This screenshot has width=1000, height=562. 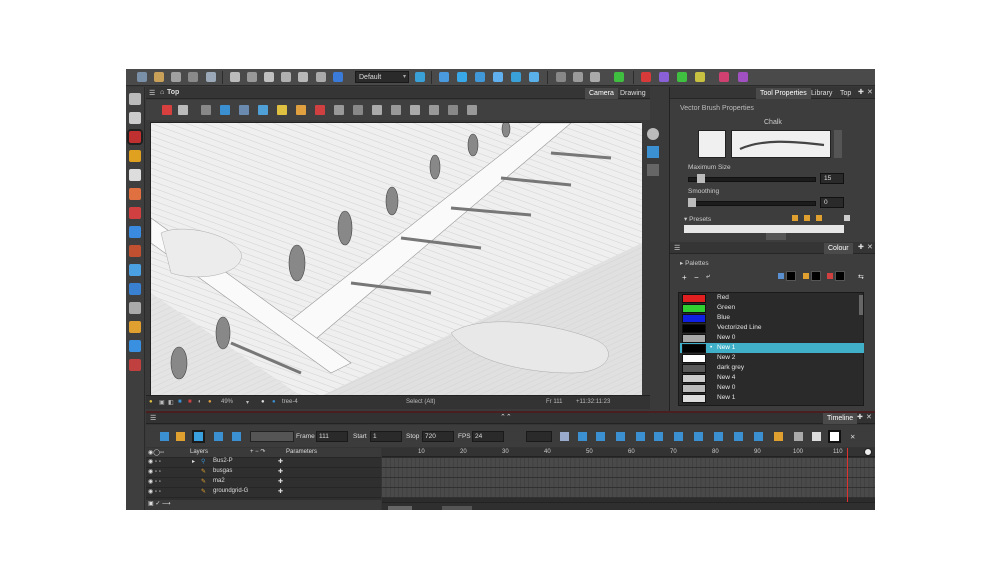 What do you see at coordinates (210, 402) in the screenshot?
I see `lock-status-icon: ●` at bounding box center [210, 402].